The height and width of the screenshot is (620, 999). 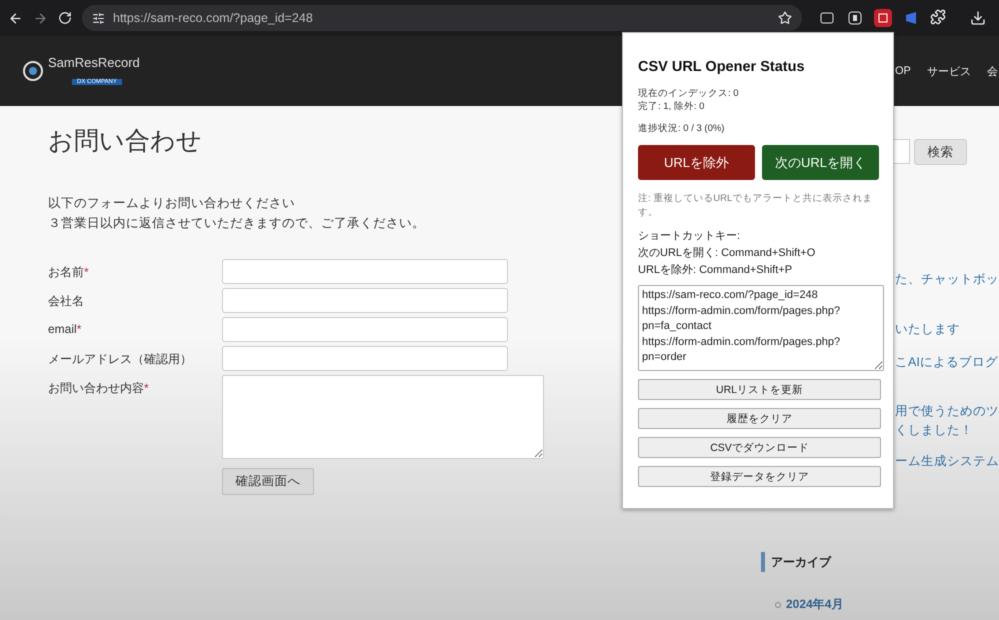 What do you see at coordinates (682, 128) in the screenshot?
I see `progress-text: 進捗状況: 0 / 3 (0%)` at bounding box center [682, 128].